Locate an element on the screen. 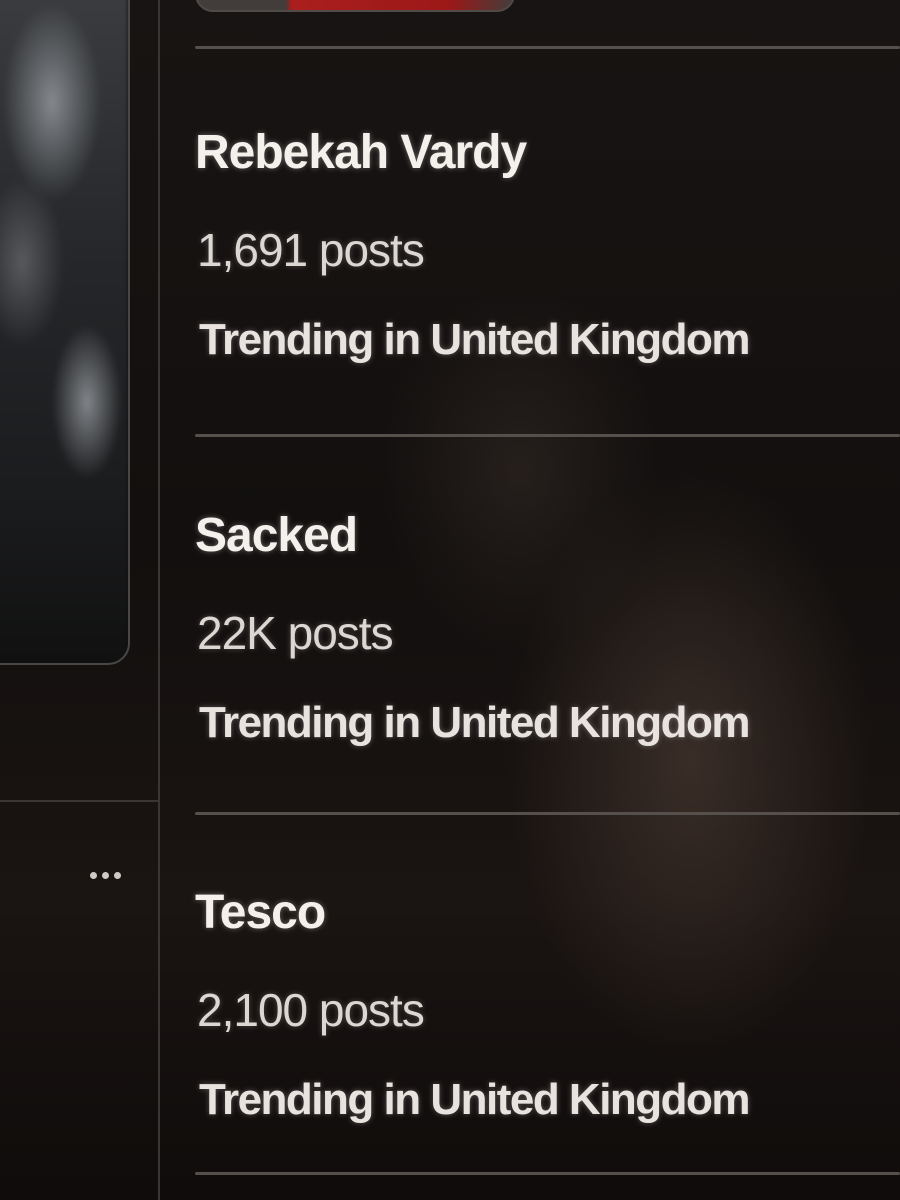  more-options-button is located at coordinates (105, 875).